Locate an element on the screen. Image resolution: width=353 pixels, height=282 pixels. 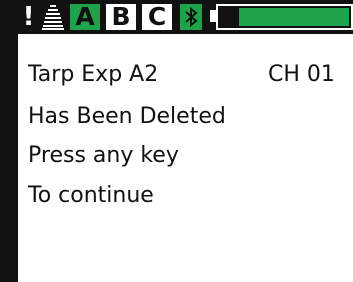
alert-glyph: ! is located at coordinates (28, 17).